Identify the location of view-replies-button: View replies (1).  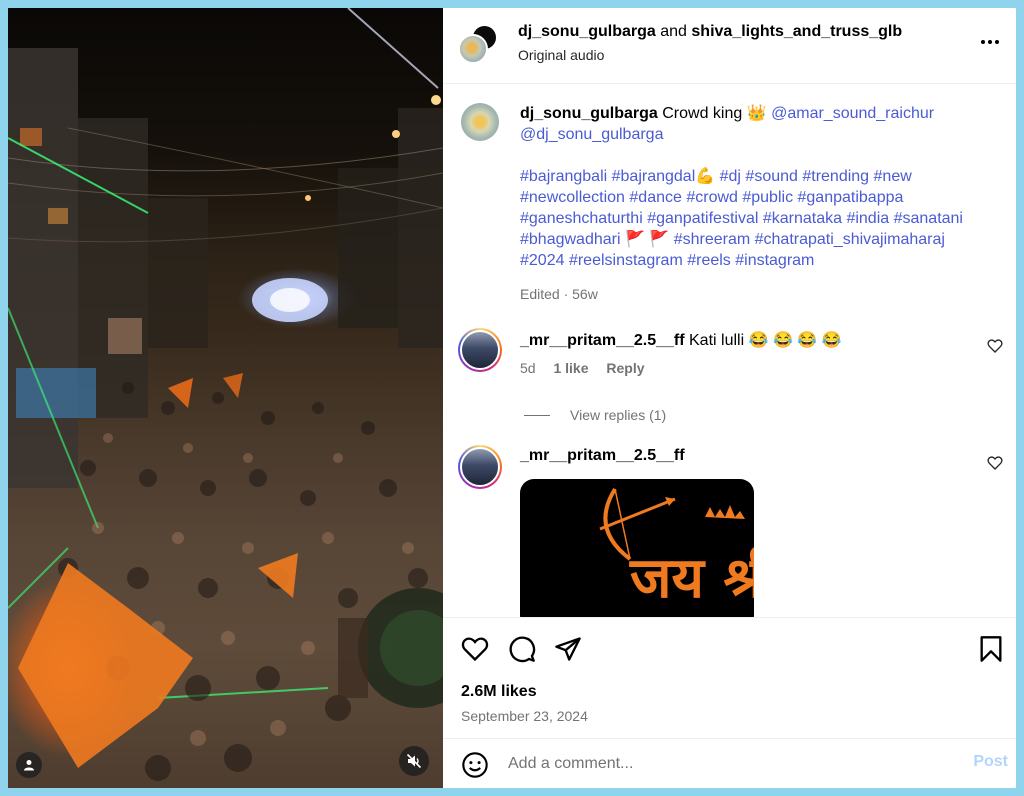
(595, 415).